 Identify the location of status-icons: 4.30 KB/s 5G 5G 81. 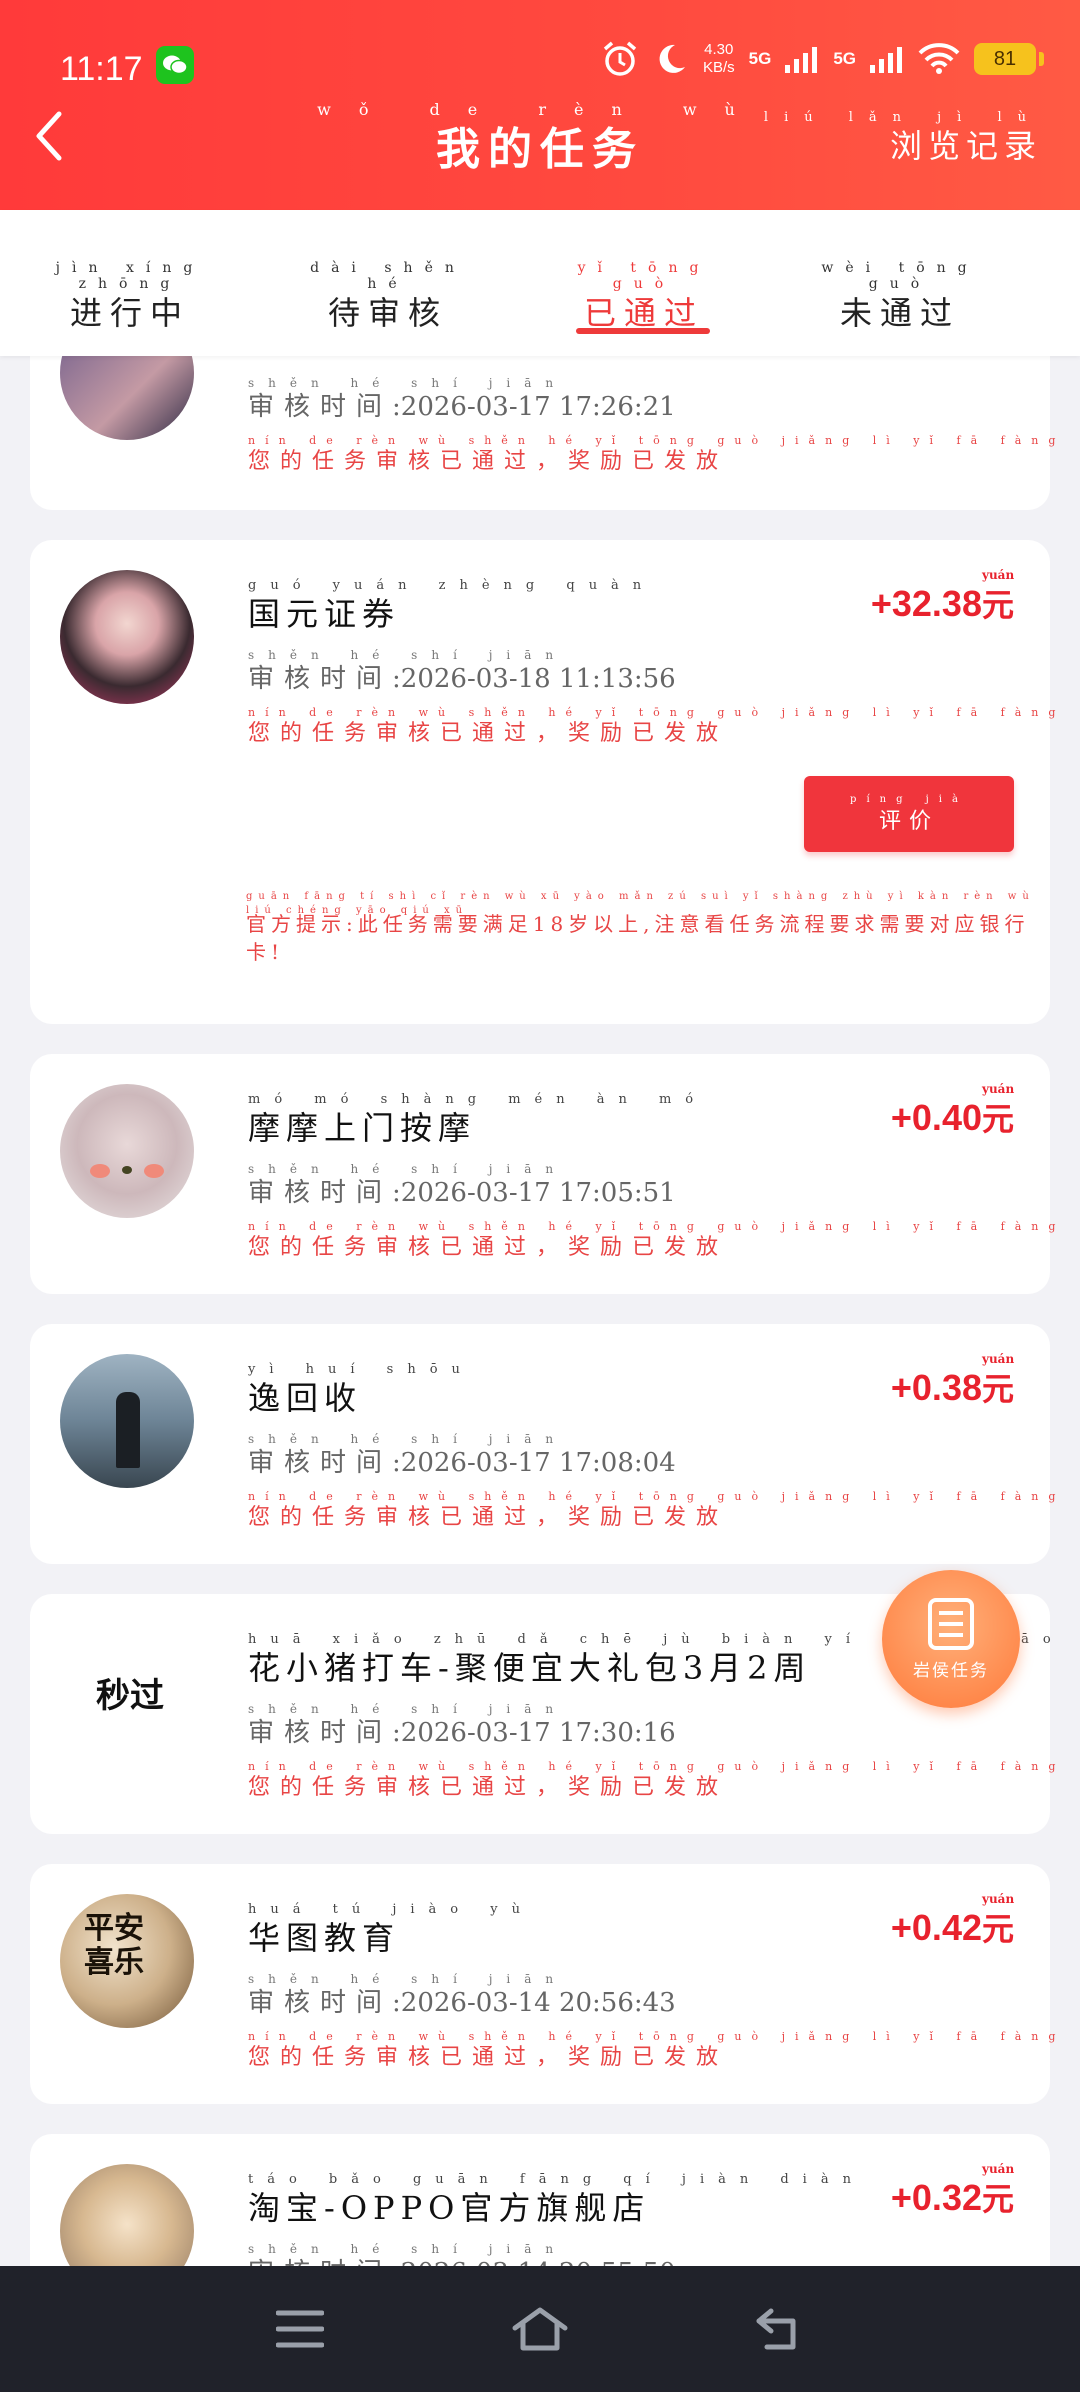
(822, 59).